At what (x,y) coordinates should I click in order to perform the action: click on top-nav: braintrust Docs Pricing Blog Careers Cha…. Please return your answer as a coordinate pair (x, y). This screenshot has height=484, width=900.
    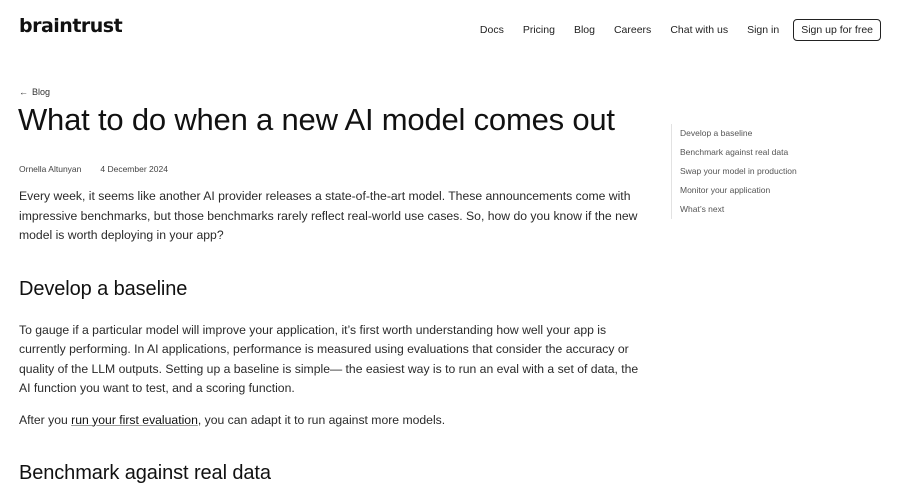
    Looking at the image, I should click on (450, 29).